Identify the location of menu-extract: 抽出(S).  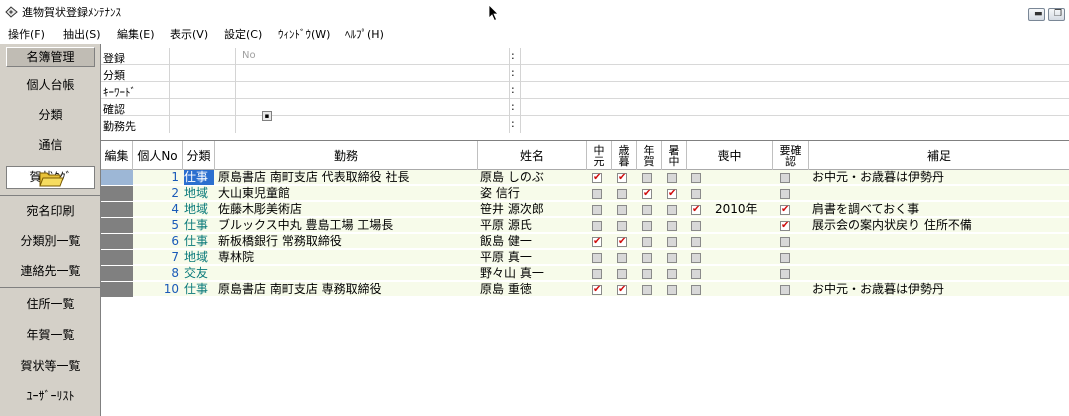
(82, 34).